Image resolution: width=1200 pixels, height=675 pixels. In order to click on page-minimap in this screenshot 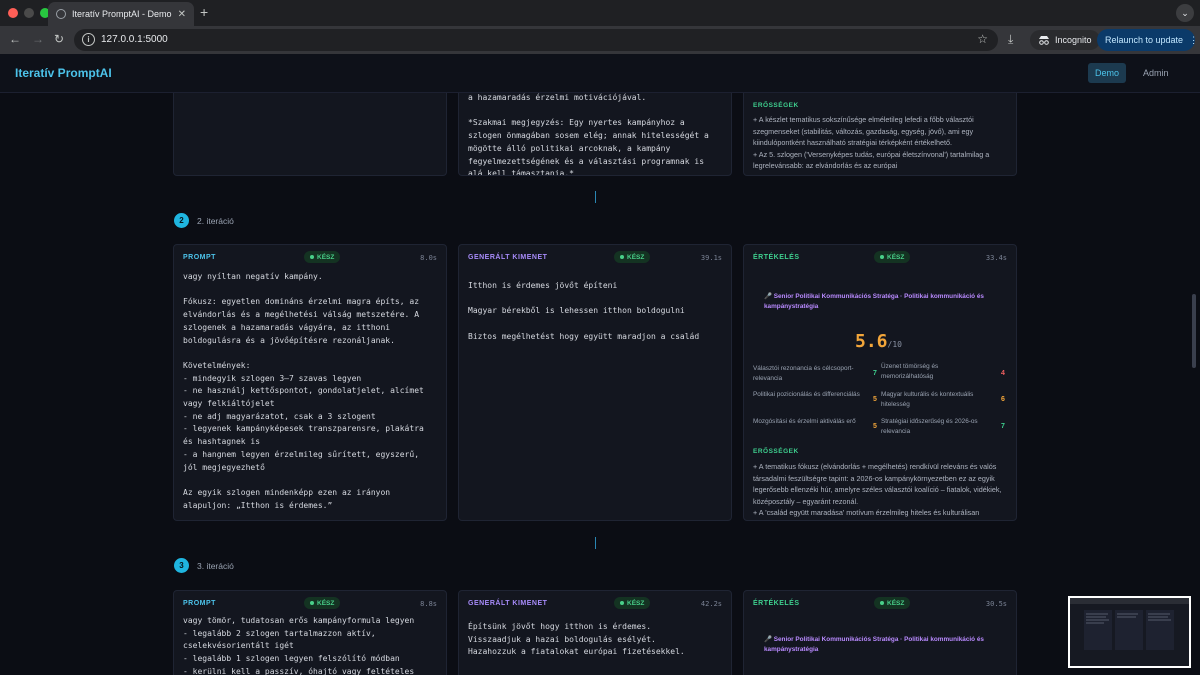, I will do `click(1129, 632)`.